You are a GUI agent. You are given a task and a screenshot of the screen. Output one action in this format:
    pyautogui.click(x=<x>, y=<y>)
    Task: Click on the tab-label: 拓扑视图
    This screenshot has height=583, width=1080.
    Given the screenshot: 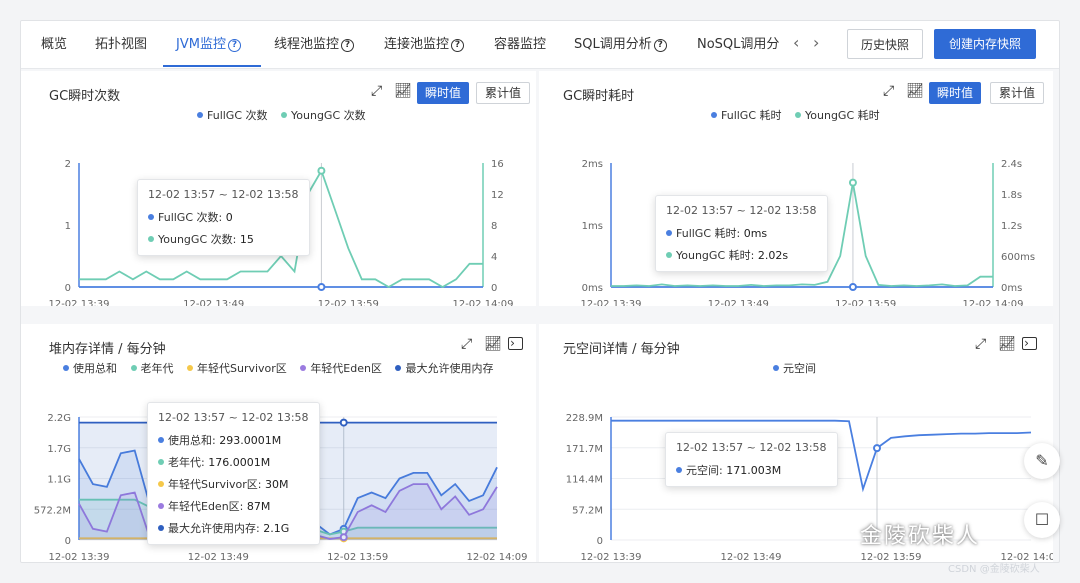 What is the action you would take?
    pyautogui.click(x=121, y=44)
    